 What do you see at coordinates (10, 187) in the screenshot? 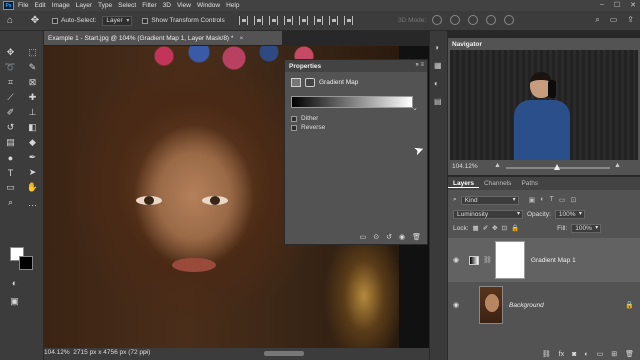
I see `shape-icon: ▭` at bounding box center [10, 187].